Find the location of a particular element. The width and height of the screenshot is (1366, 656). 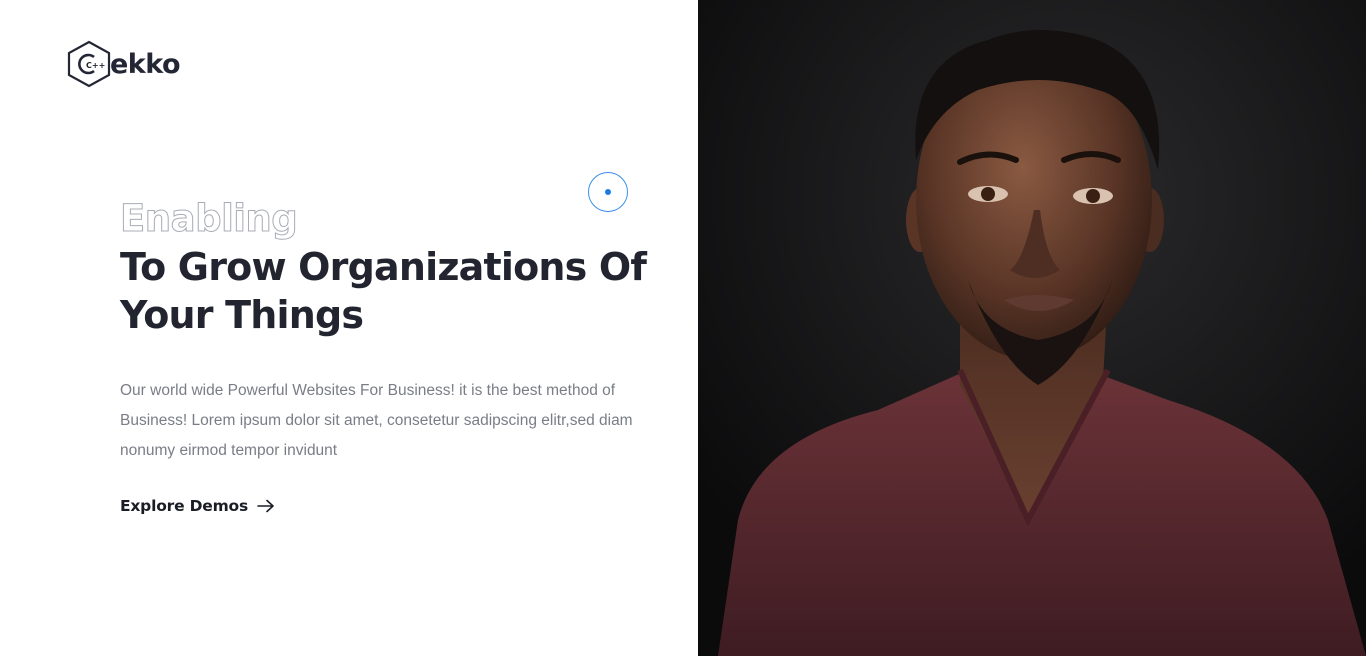

logo-hexagon-icon: C++ is located at coordinates (89, 64).